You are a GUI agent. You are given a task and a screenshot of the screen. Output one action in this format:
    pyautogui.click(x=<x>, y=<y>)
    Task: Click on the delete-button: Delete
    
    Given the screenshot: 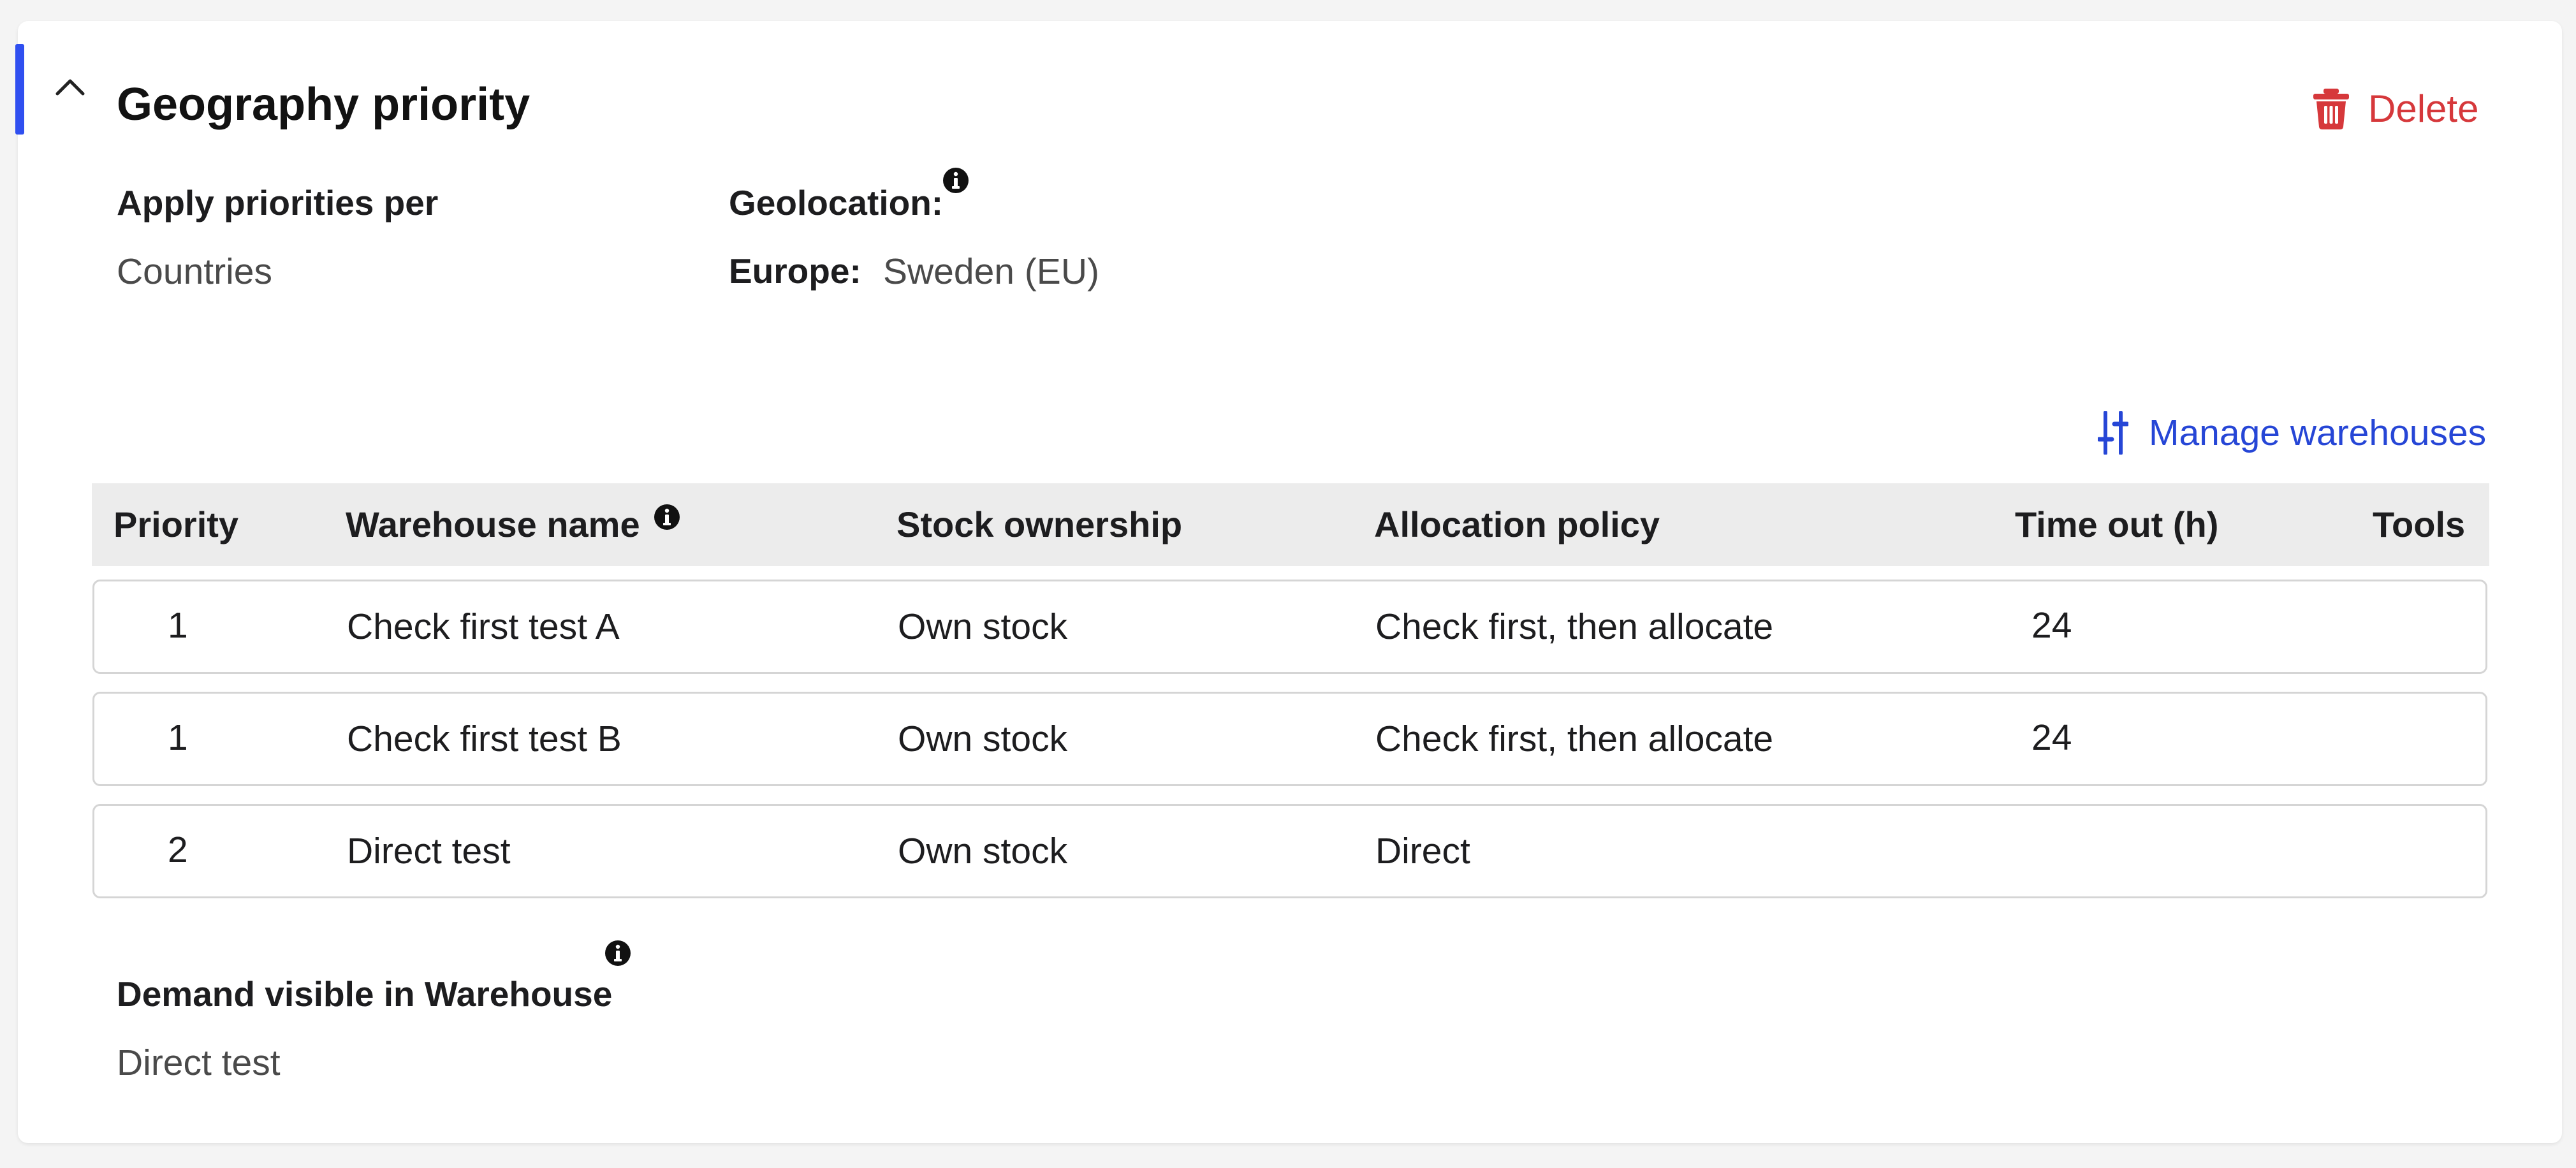 What is the action you would take?
    pyautogui.click(x=2395, y=109)
    